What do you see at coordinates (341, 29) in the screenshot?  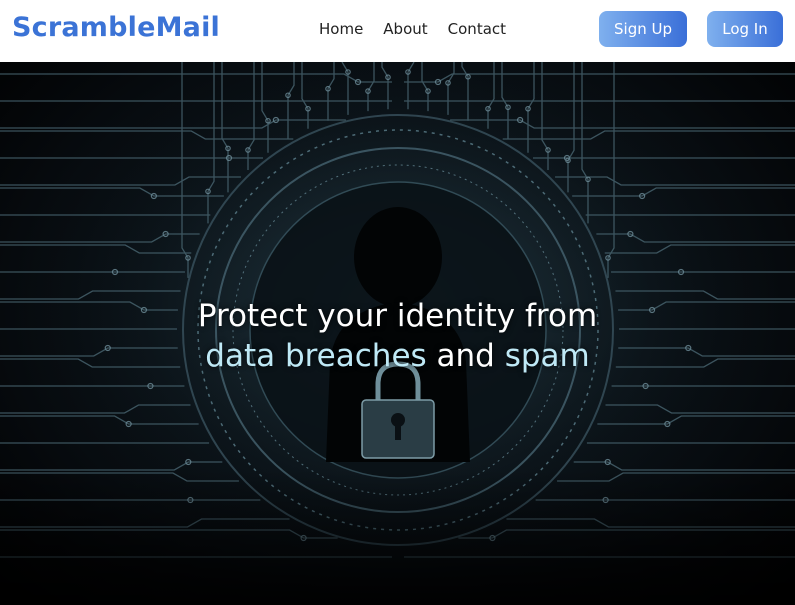 I see `nav-link-home: Home` at bounding box center [341, 29].